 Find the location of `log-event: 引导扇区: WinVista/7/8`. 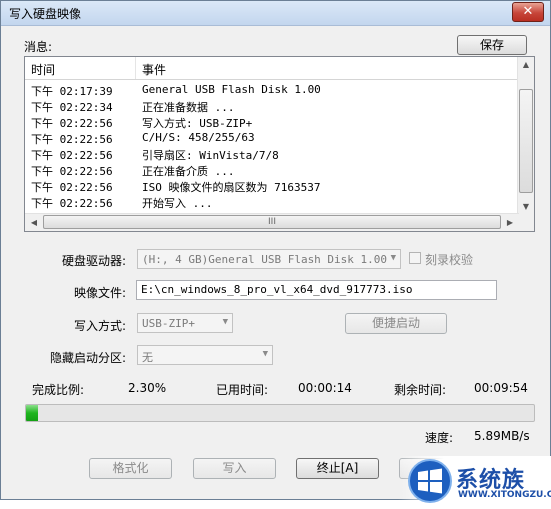

log-event: 引导扇区: WinVista/7/8 is located at coordinates (210, 155).